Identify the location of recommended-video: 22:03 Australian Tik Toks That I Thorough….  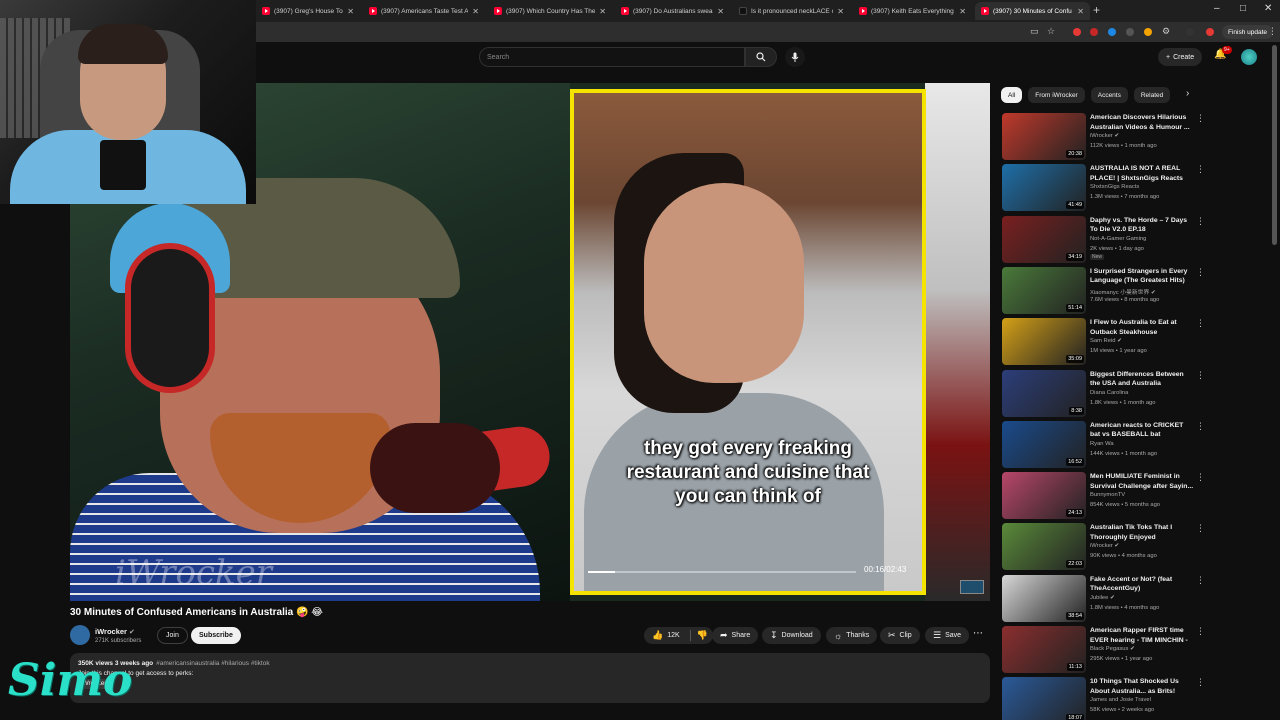
(1137, 547).